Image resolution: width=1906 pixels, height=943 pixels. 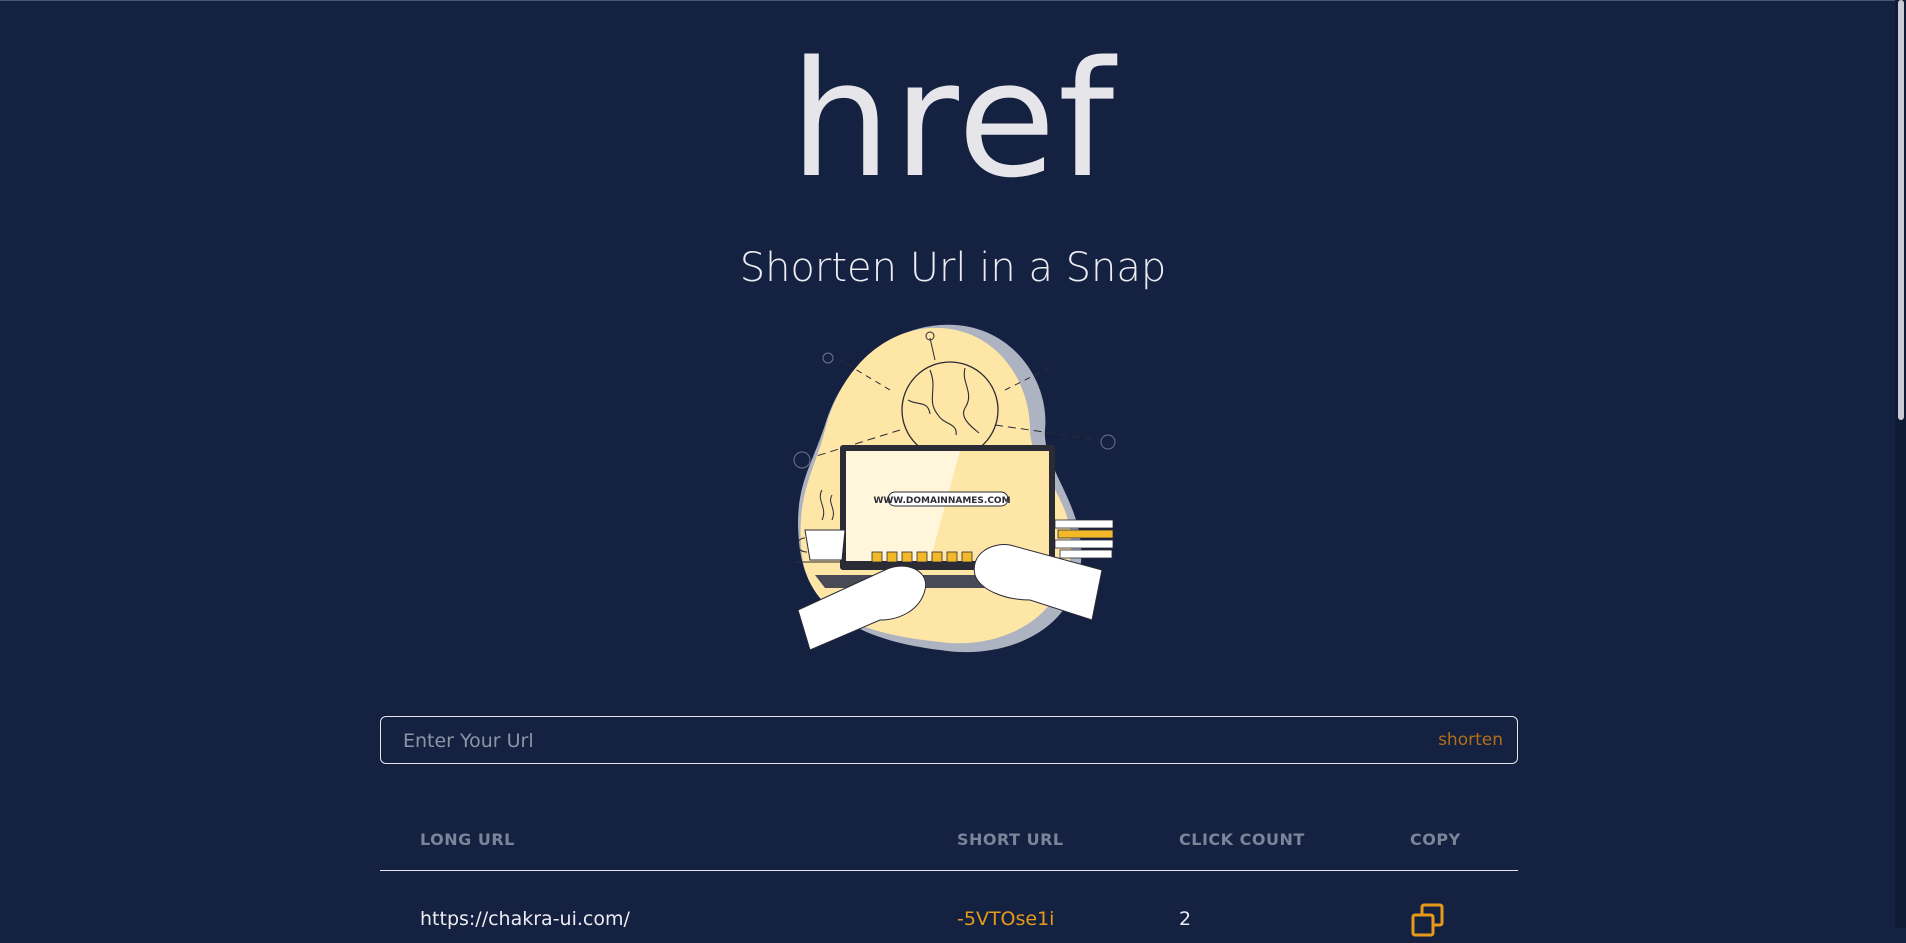 I want to click on hero-illustration: WWW.DOMAINNAMES.COM, so click(x=950, y=490).